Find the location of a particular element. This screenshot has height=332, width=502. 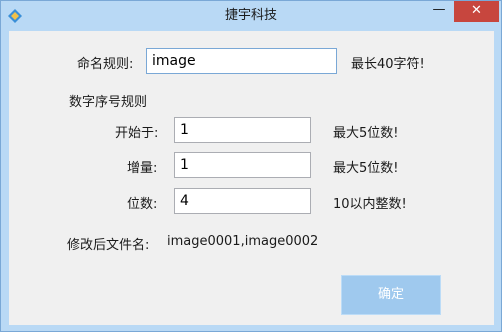

close-button: ✕ is located at coordinates (476, 11).